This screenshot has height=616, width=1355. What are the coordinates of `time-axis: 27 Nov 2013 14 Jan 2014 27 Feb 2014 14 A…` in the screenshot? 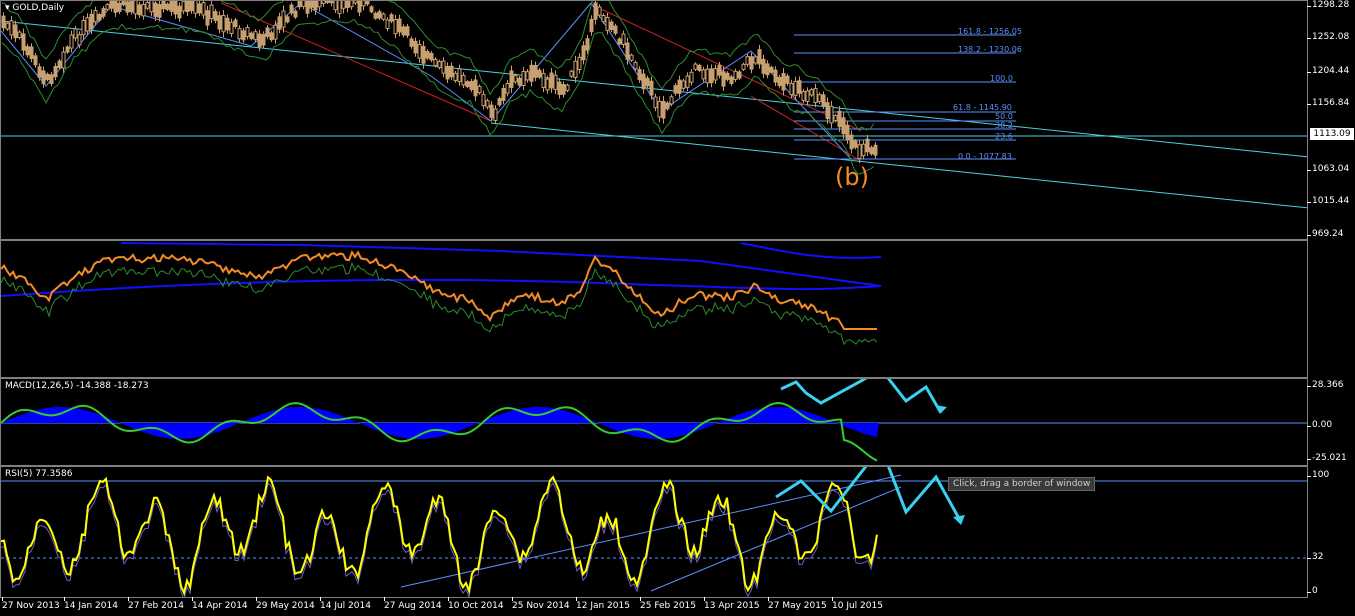 It's located at (654, 606).